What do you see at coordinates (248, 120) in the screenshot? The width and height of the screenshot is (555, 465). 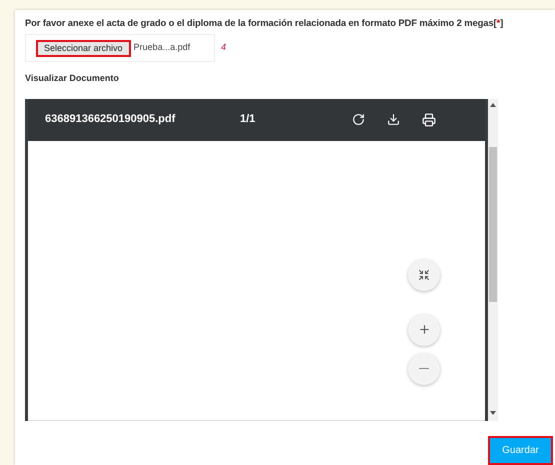 I see `page-counter: 1/1` at bounding box center [248, 120].